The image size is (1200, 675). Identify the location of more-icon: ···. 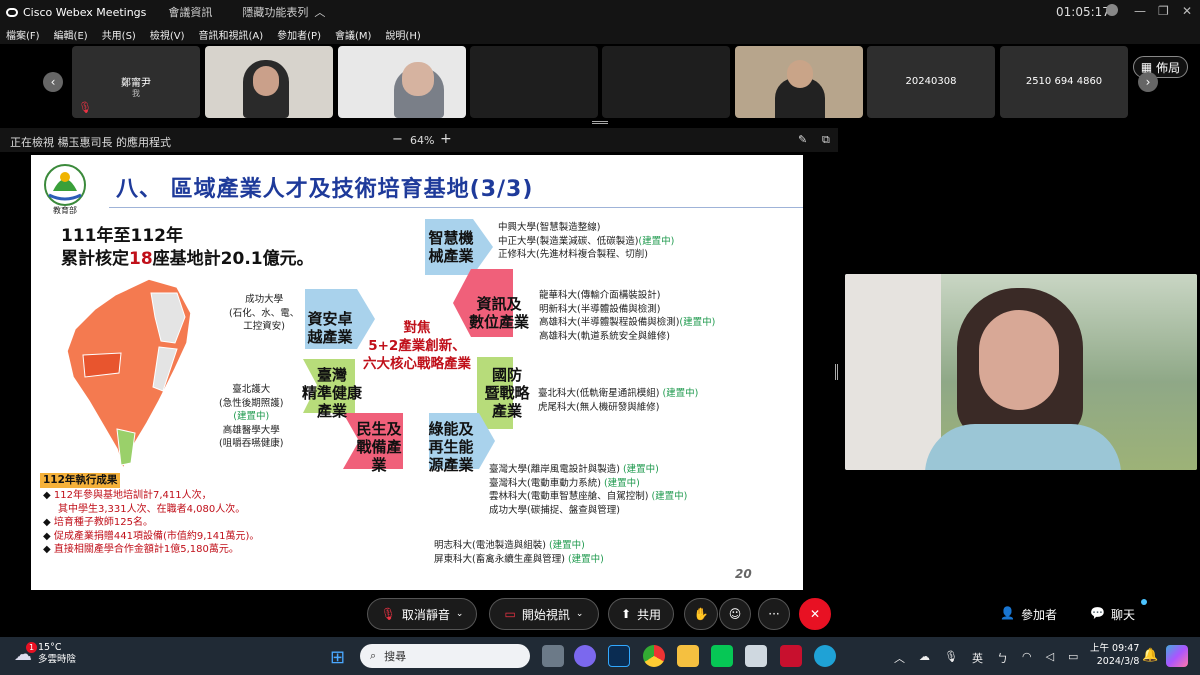
(774, 614).